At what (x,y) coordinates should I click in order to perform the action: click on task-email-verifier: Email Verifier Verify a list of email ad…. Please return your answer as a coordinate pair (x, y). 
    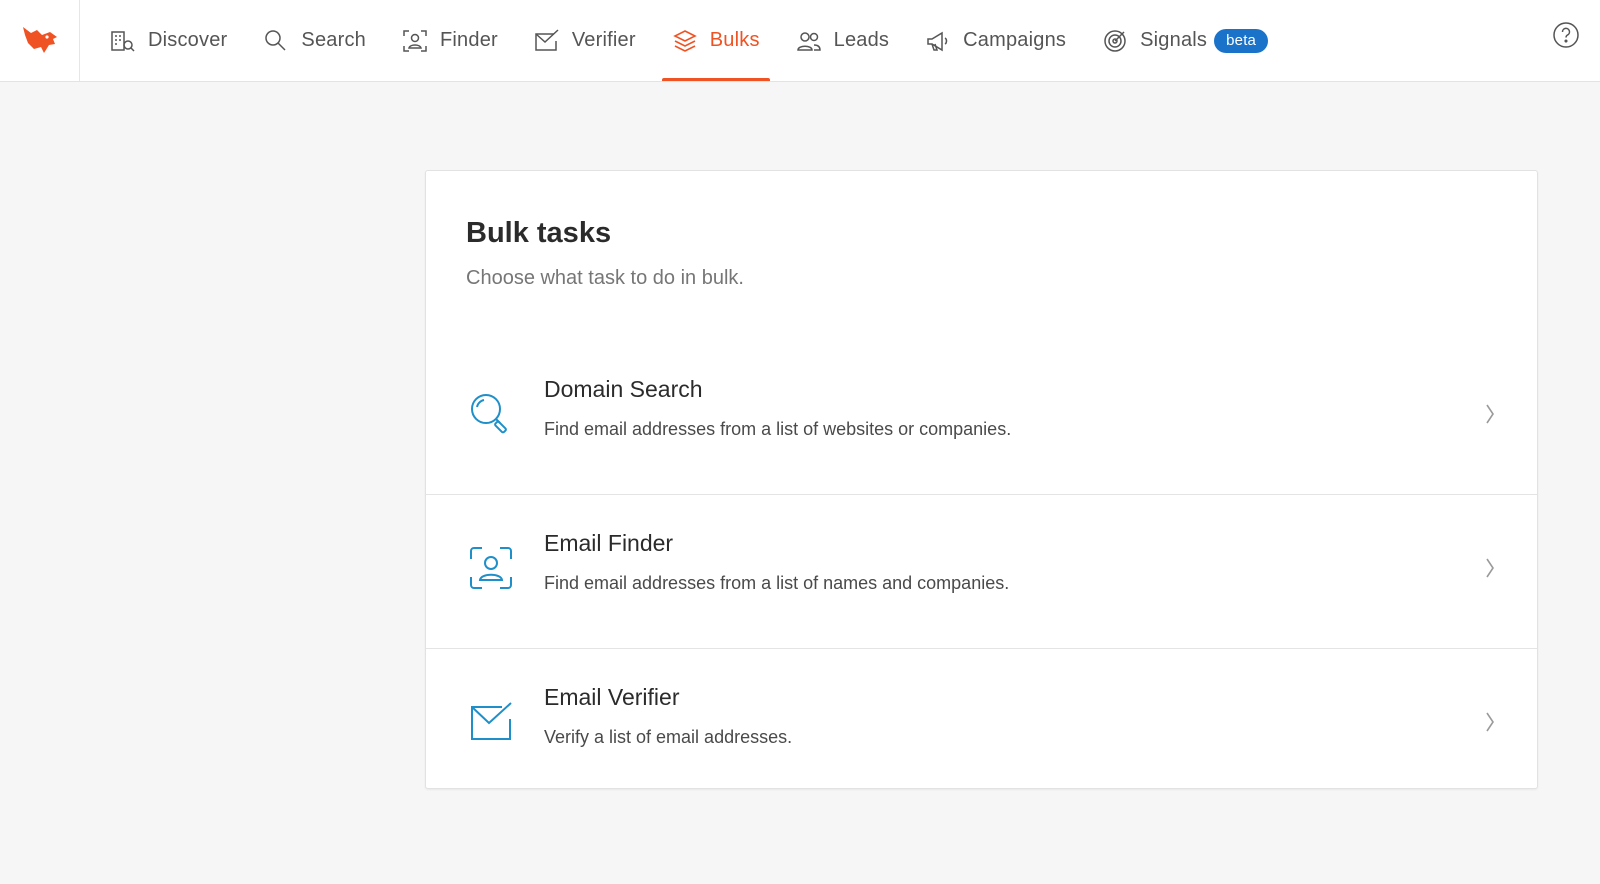
    Looking at the image, I should click on (981, 723).